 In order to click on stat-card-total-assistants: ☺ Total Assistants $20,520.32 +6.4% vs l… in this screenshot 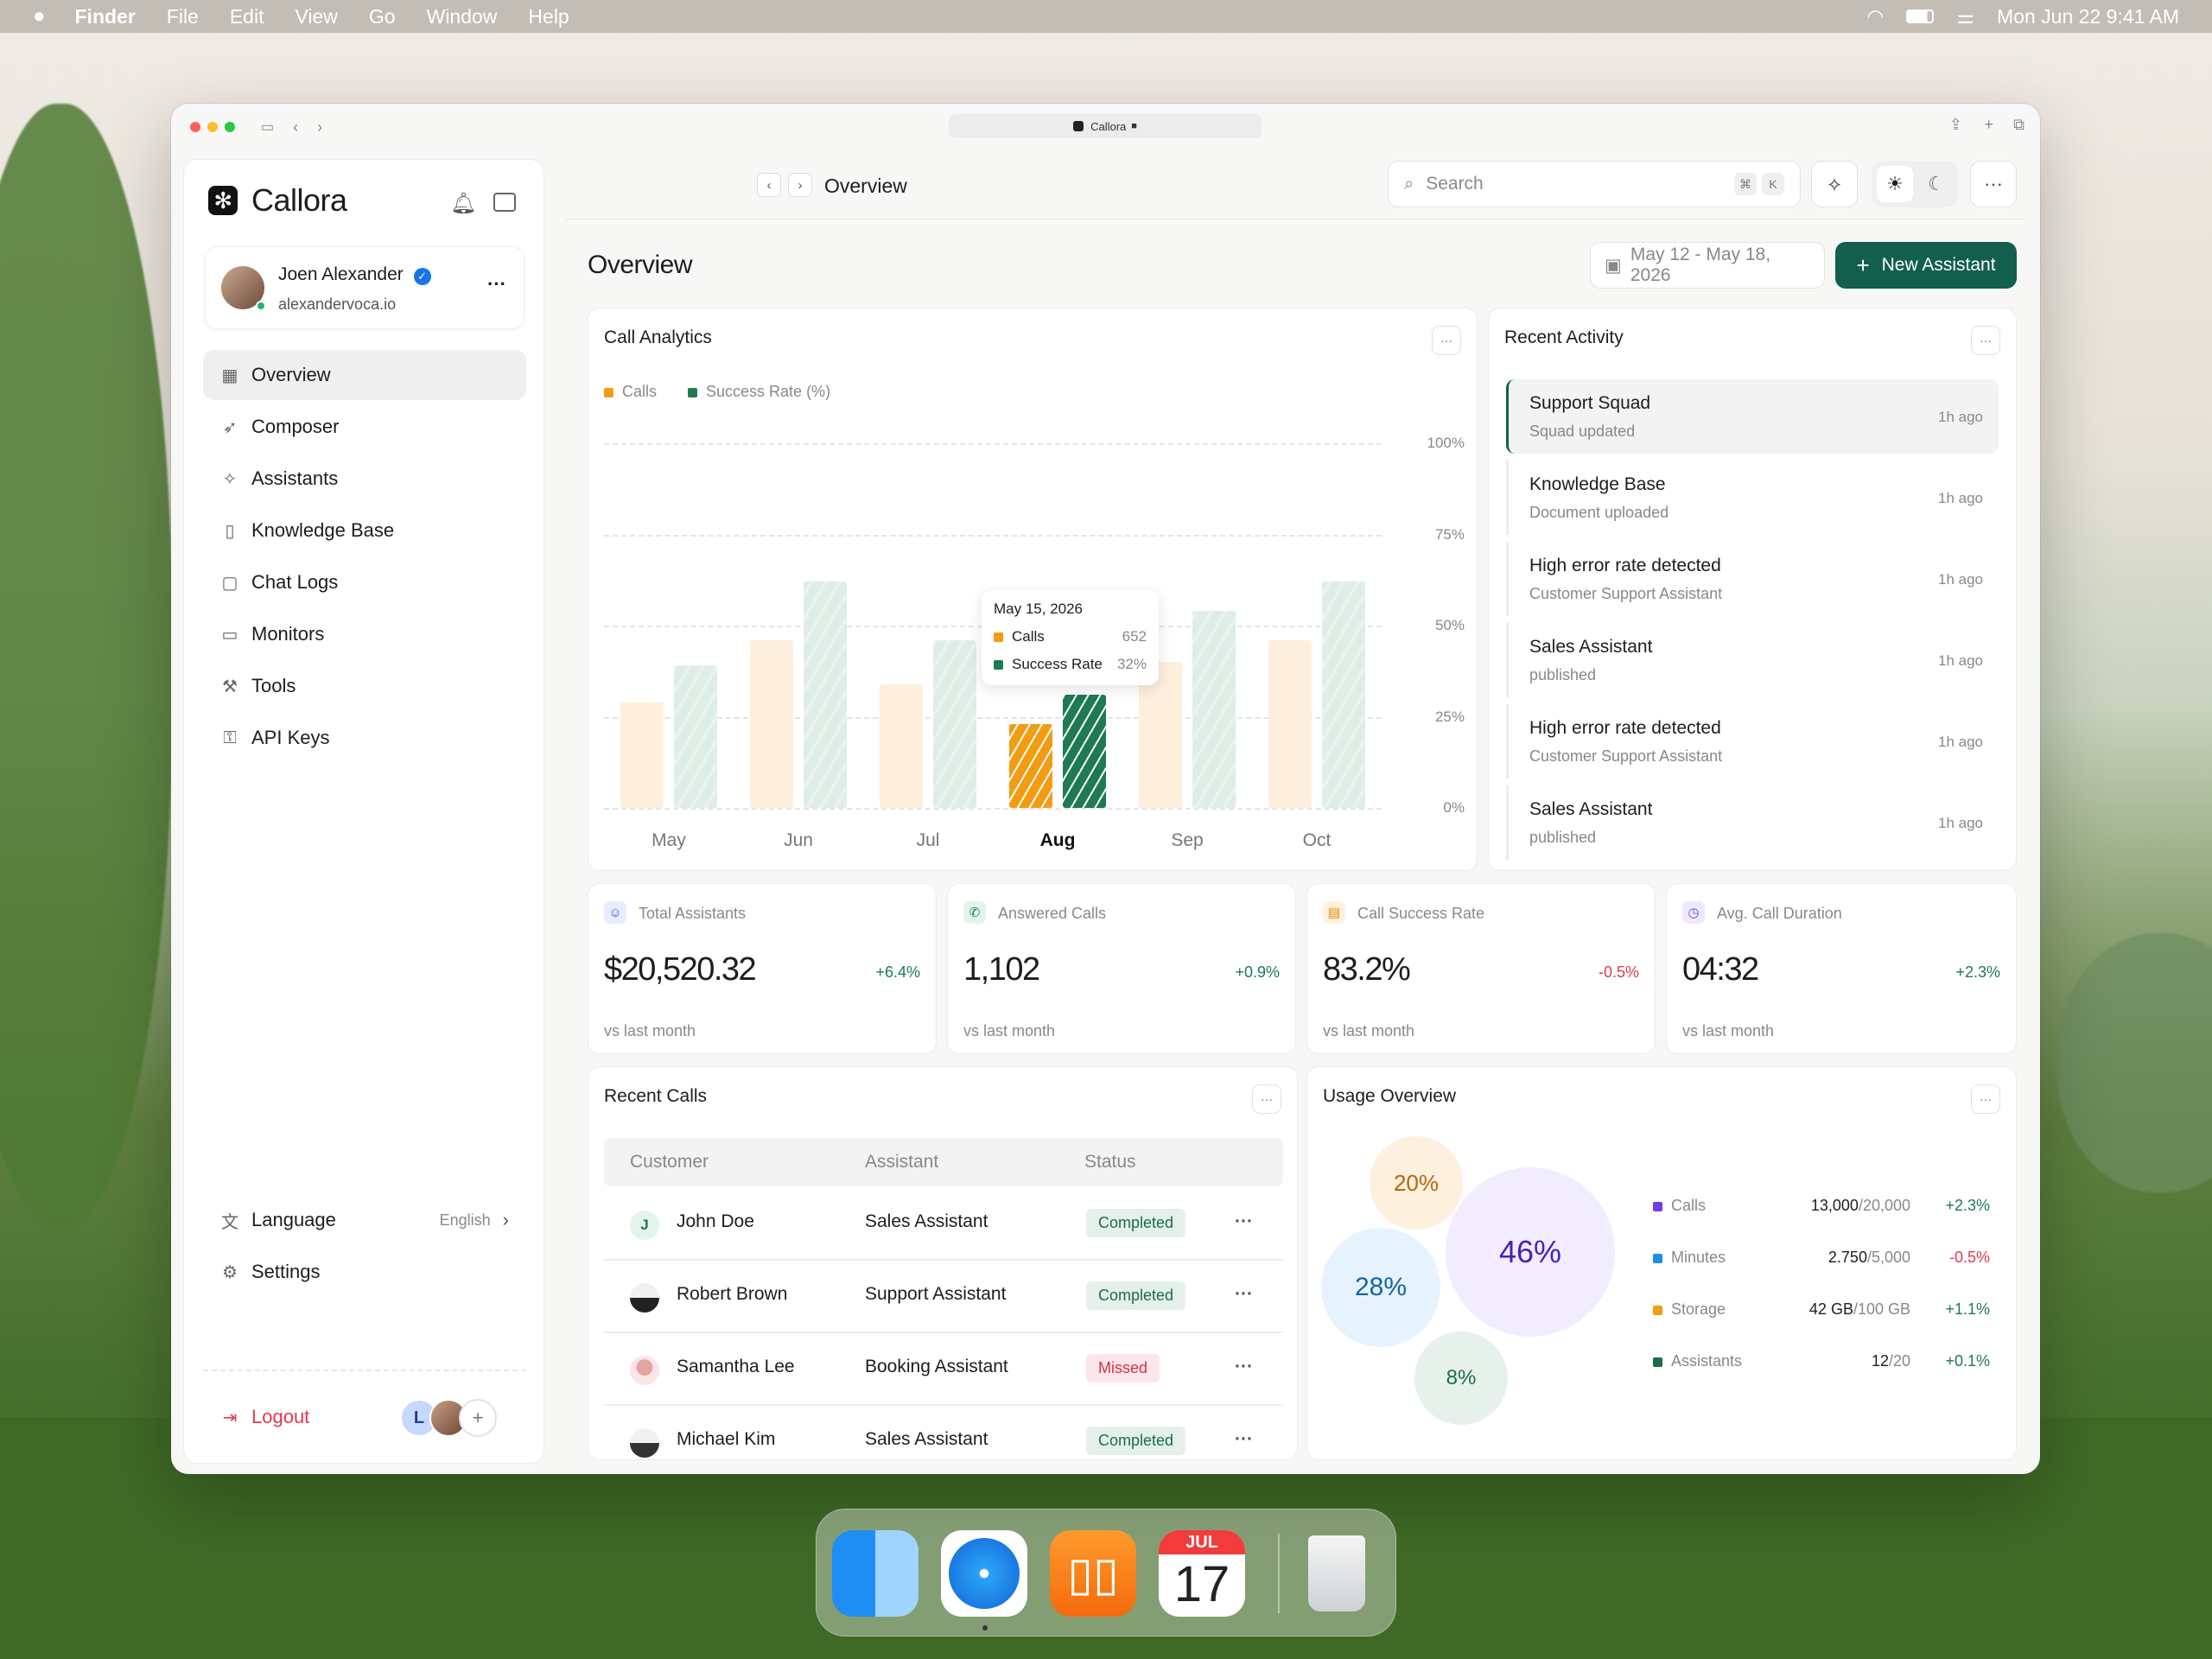, I will do `click(762, 968)`.